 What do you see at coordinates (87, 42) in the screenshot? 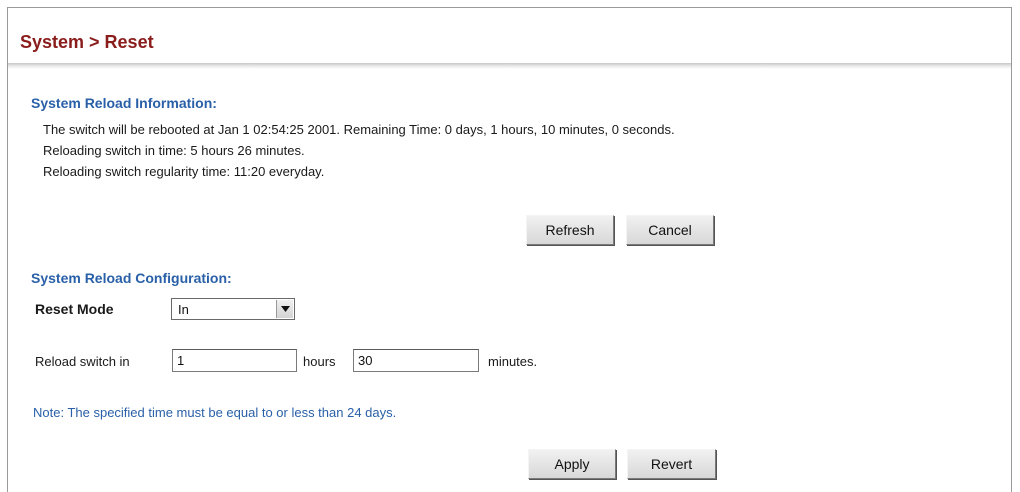
I see `page-title: System > Reset` at bounding box center [87, 42].